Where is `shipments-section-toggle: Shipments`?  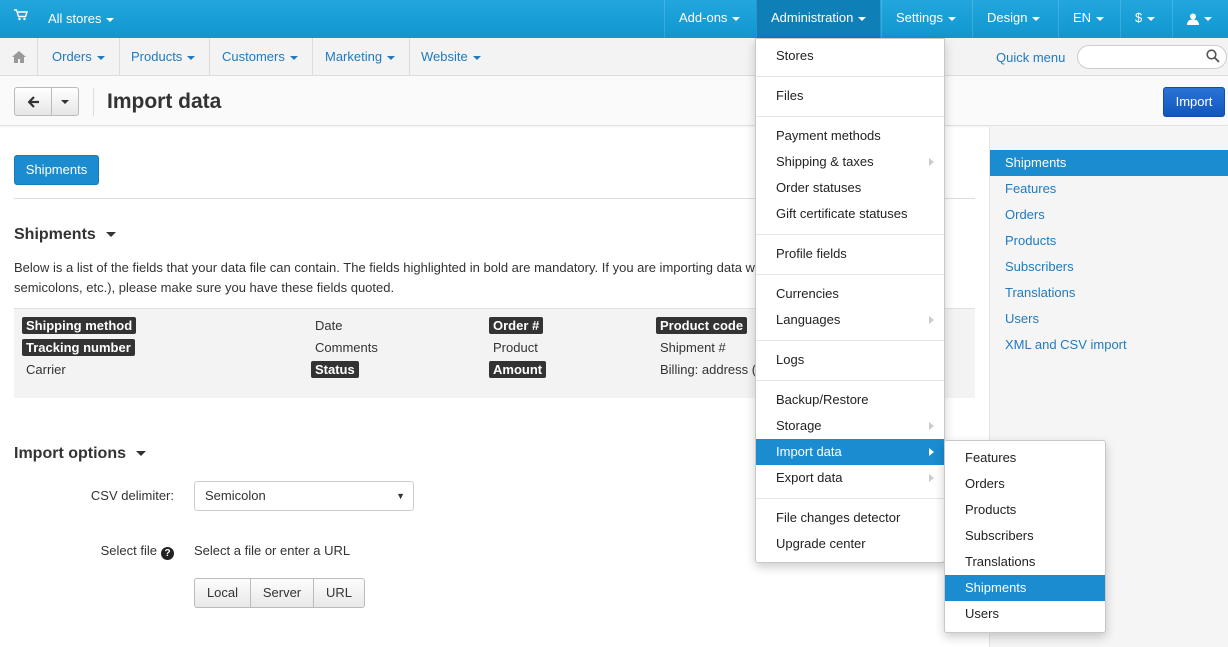
shipments-section-toggle: Shipments is located at coordinates (65, 235).